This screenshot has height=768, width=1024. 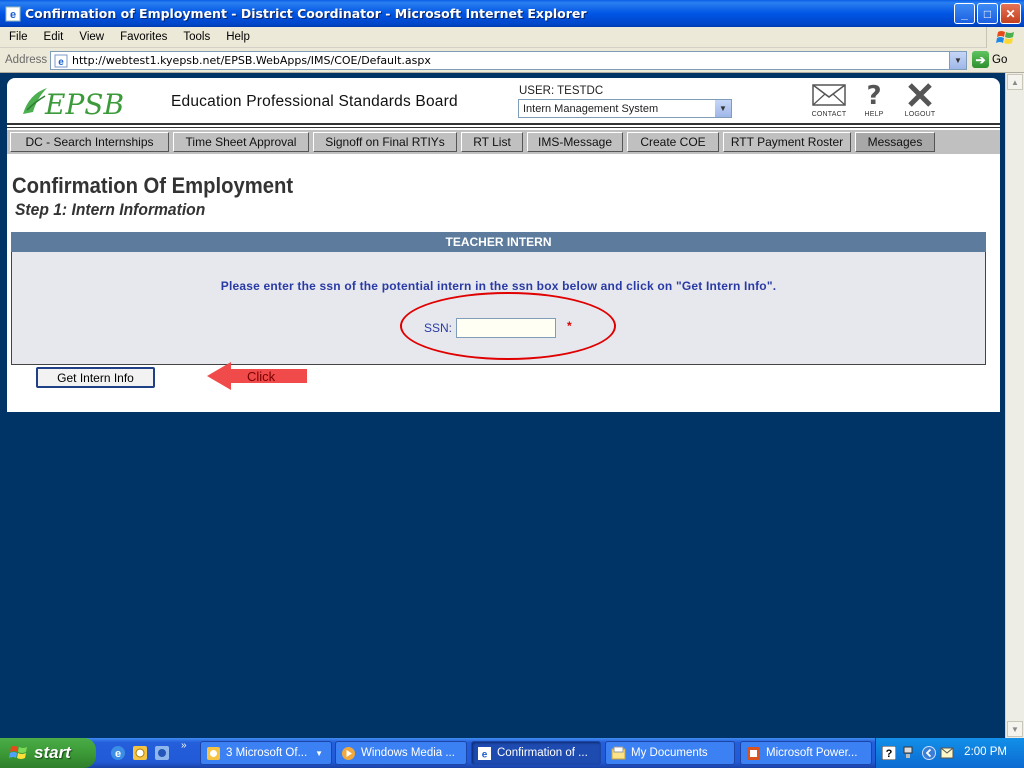 I want to click on outlook-icon, so click(x=213, y=753).